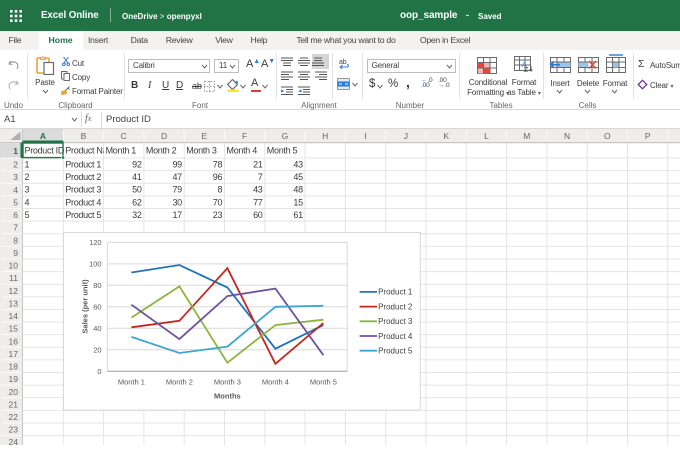  Describe the element at coordinates (177, 164) in the screenshot. I see `svg-text: 99` at that location.